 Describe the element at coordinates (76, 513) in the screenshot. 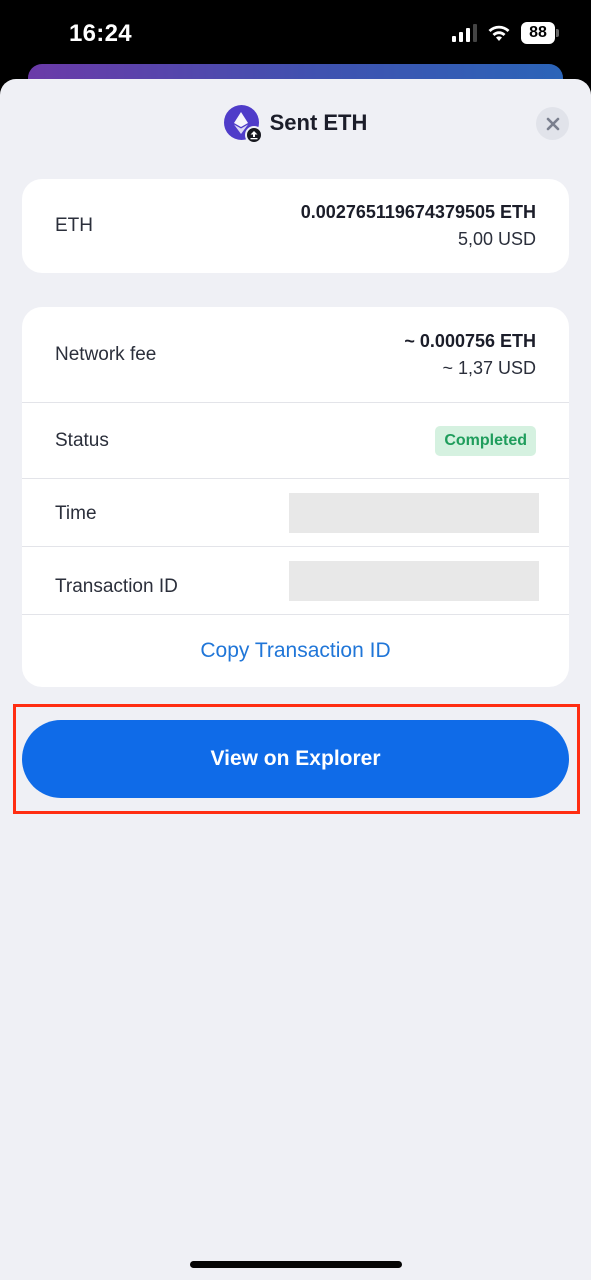

I see `time-label: Time` at that location.